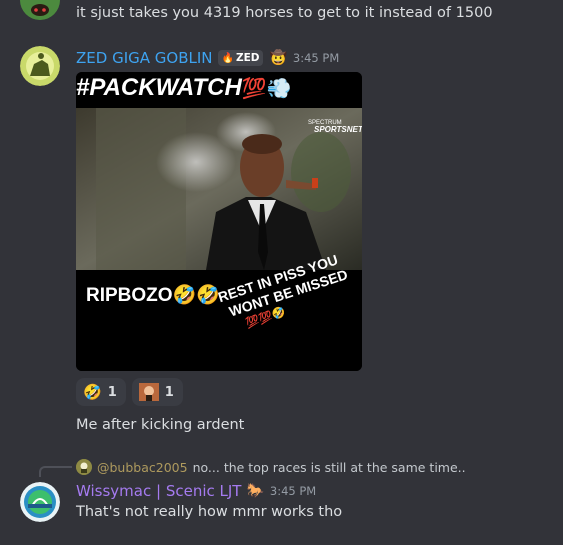 This screenshot has height=545, width=563. I want to click on reaction-custom: 1, so click(157, 392).